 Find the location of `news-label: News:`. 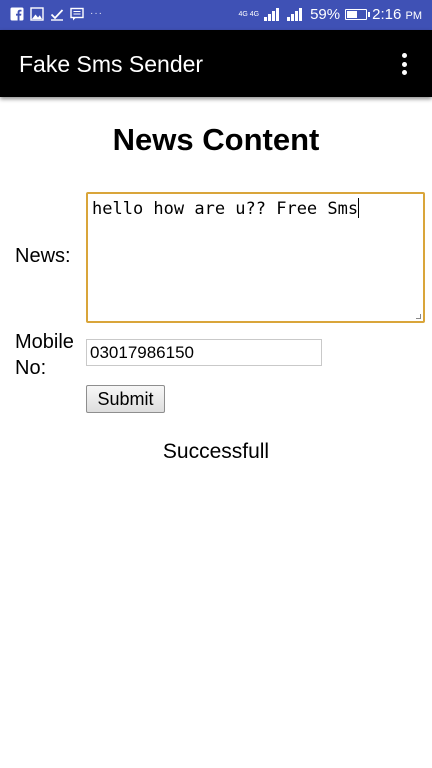

news-label: News: is located at coordinates (43, 256).